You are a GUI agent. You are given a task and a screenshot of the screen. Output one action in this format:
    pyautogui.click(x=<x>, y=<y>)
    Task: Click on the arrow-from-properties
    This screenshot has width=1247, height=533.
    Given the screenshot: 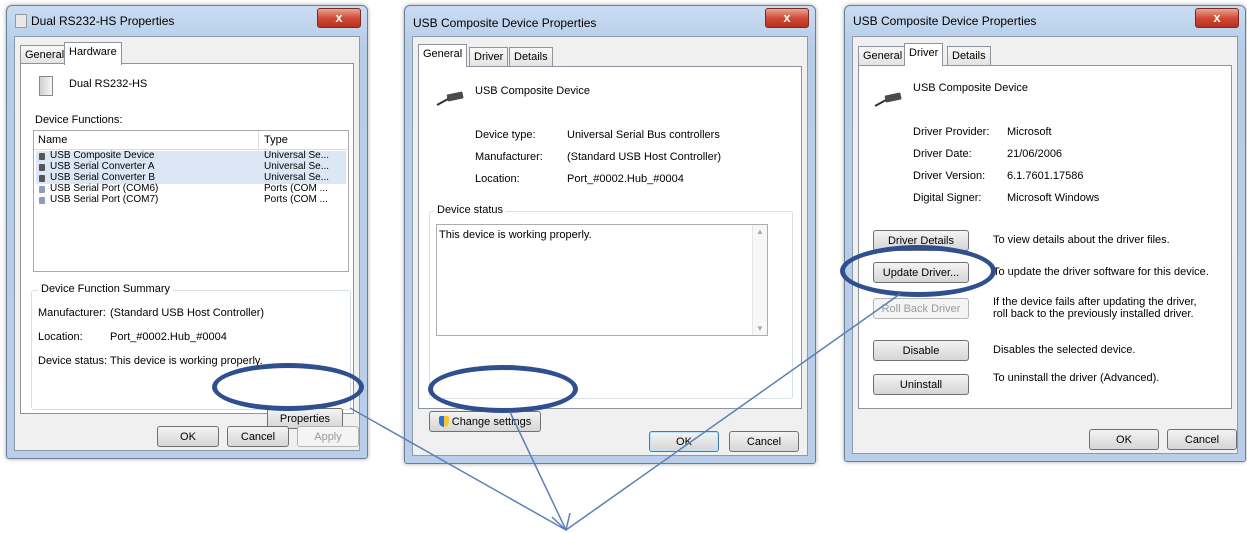 What is the action you would take?
    pyautogui.click(x=458, y=469)
    